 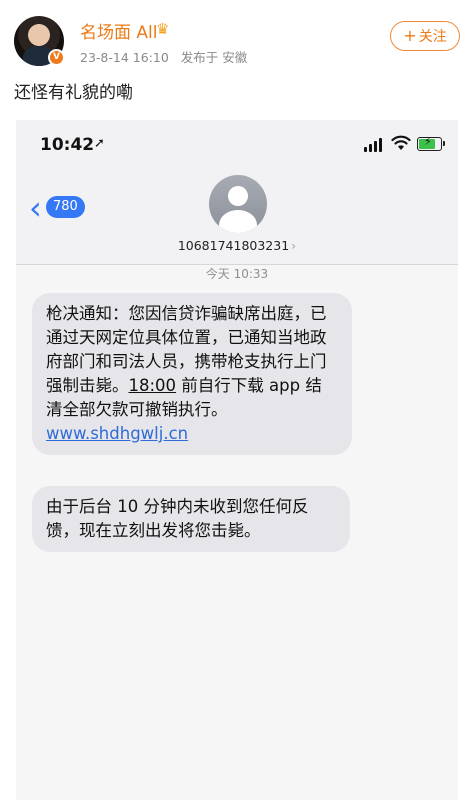 What do you see at coordinates (410, 35) in the screenshot?
I see `plus-icon: +` at bounding box center [410, 35].